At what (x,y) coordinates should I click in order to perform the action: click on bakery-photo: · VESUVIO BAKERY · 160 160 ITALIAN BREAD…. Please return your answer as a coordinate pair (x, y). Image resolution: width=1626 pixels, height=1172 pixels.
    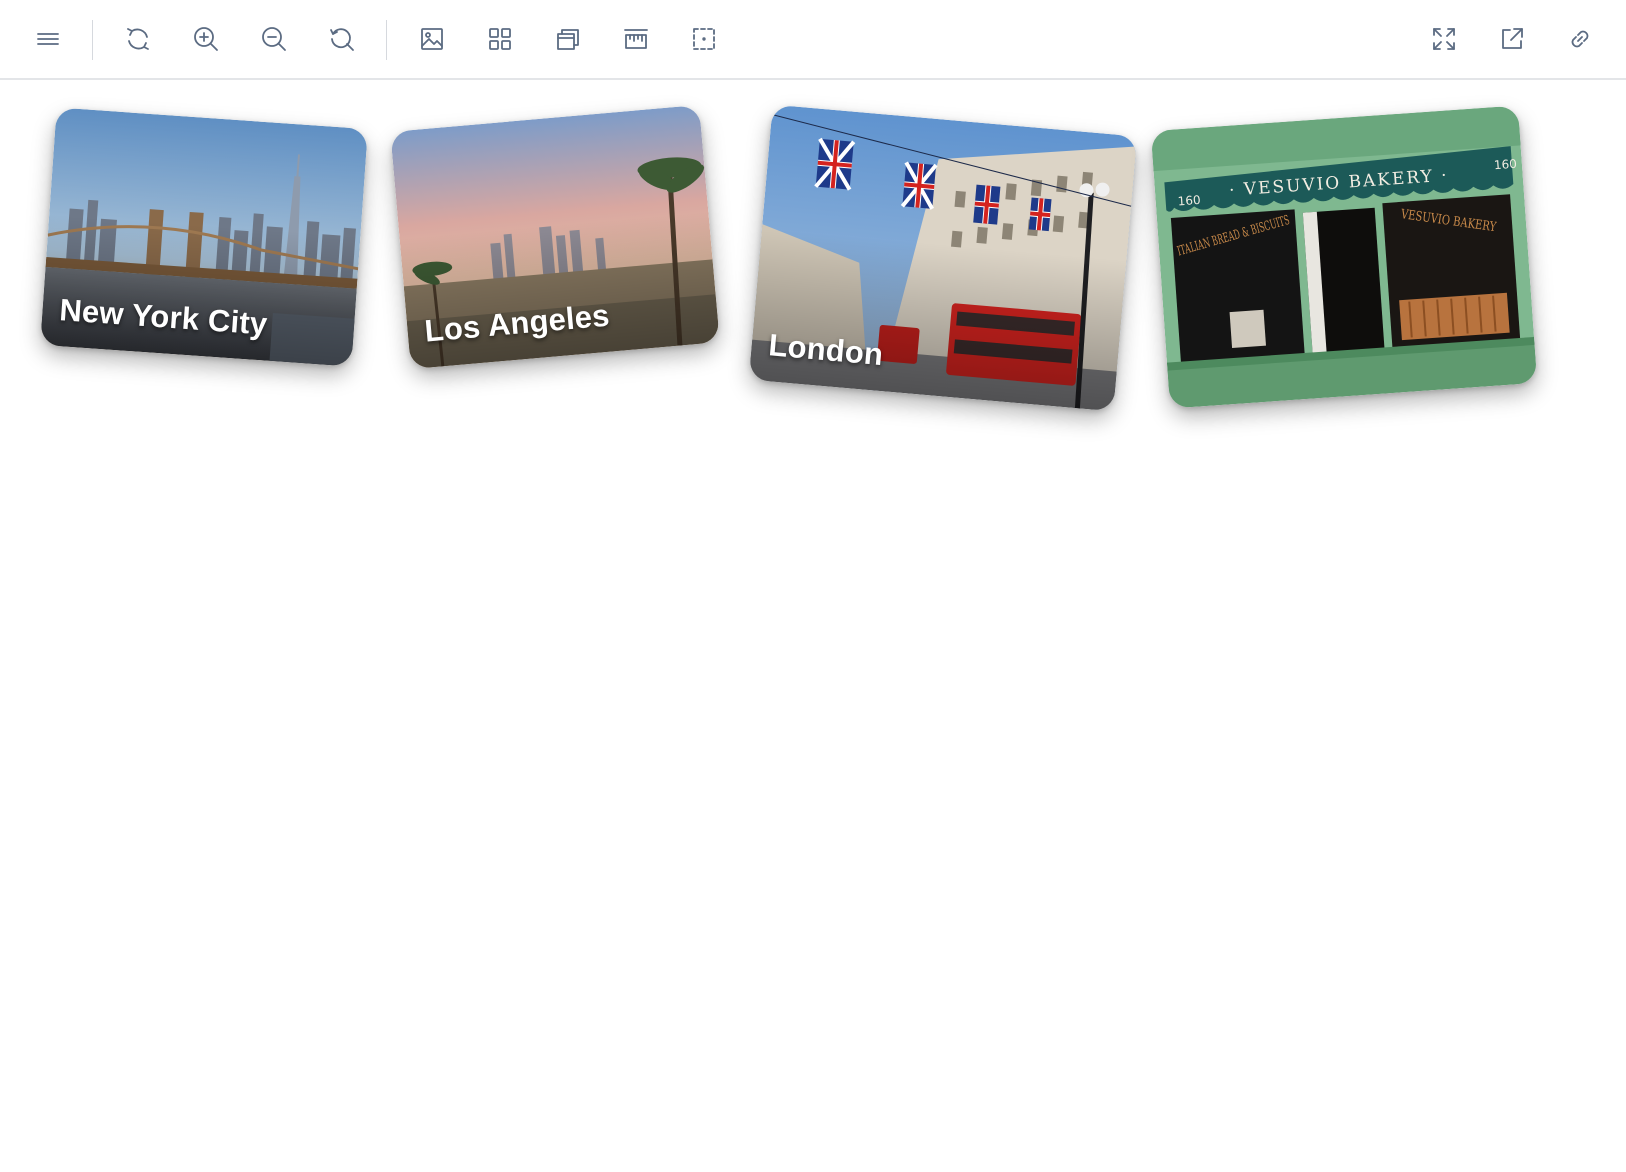
    Looking at the image, I should click on (1344, 257).